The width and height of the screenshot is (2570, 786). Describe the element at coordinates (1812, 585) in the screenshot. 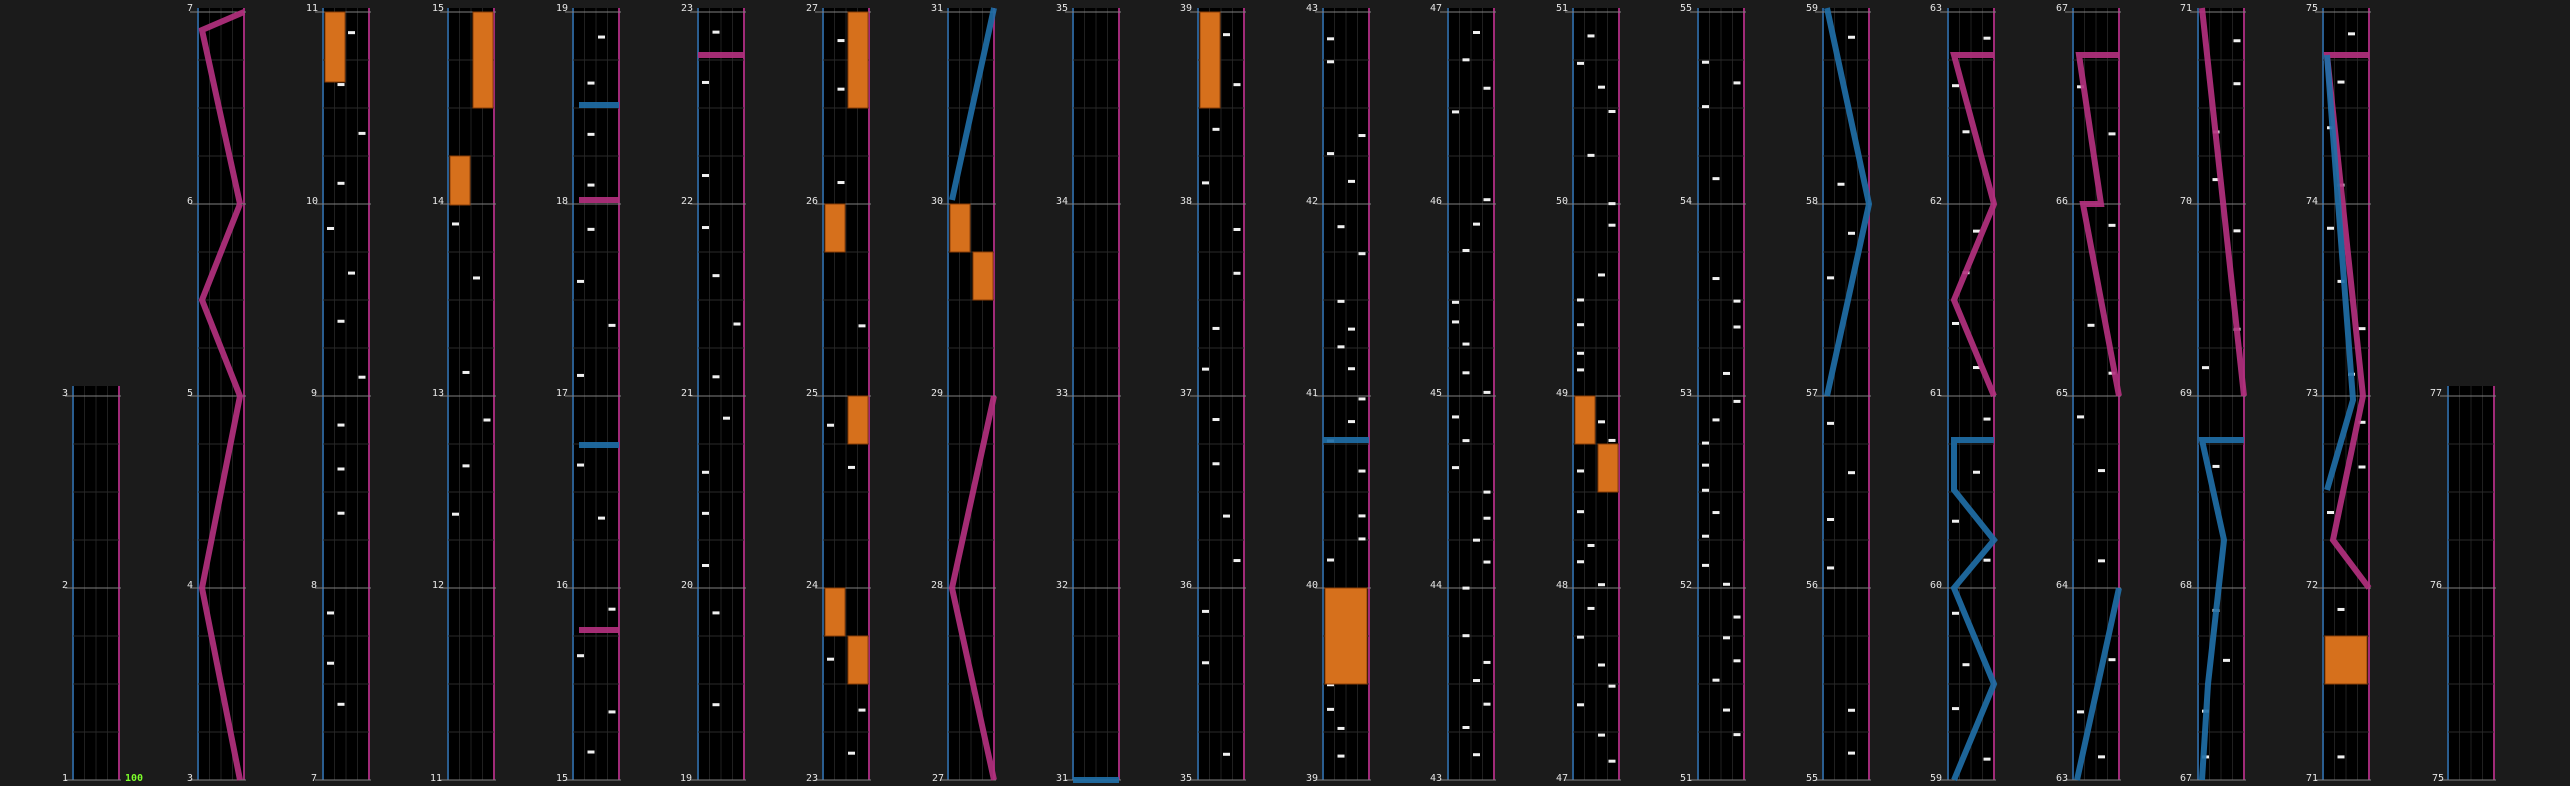

I see `measure-label: 56` at that location.